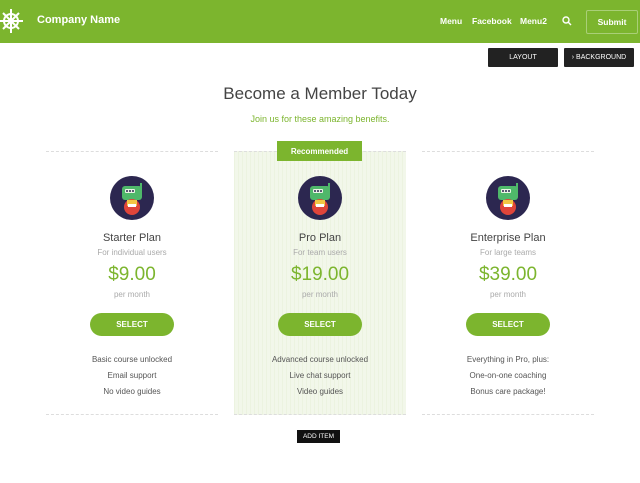 The height and width of the screenshot is (483, 640). What do you see at coordinates (492, 21) in the screenshot?
I see `nav-facebook-link: Facebook` at bounding box center [492, 21].